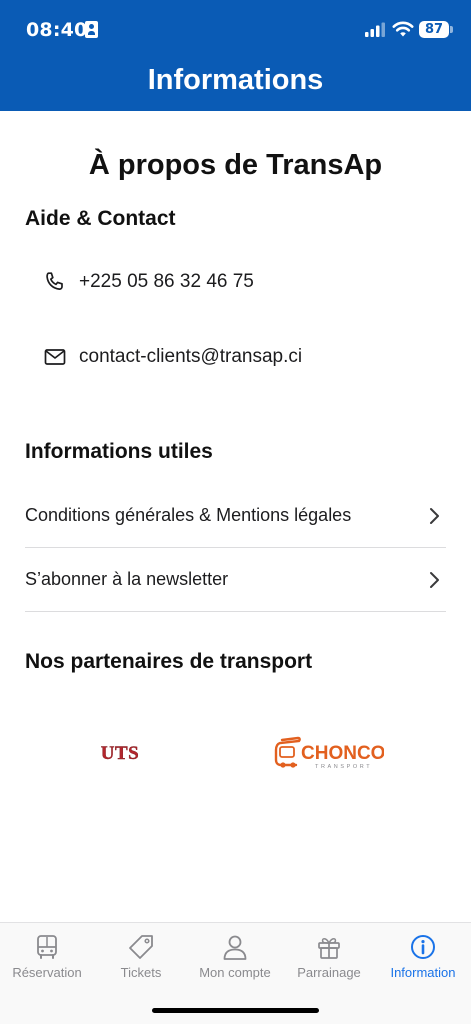 The image size is (471, 1024). Describe the element at coordinates (329, 972) in the screenshot. I see `tab-referral-label: Parrainage` at that location.